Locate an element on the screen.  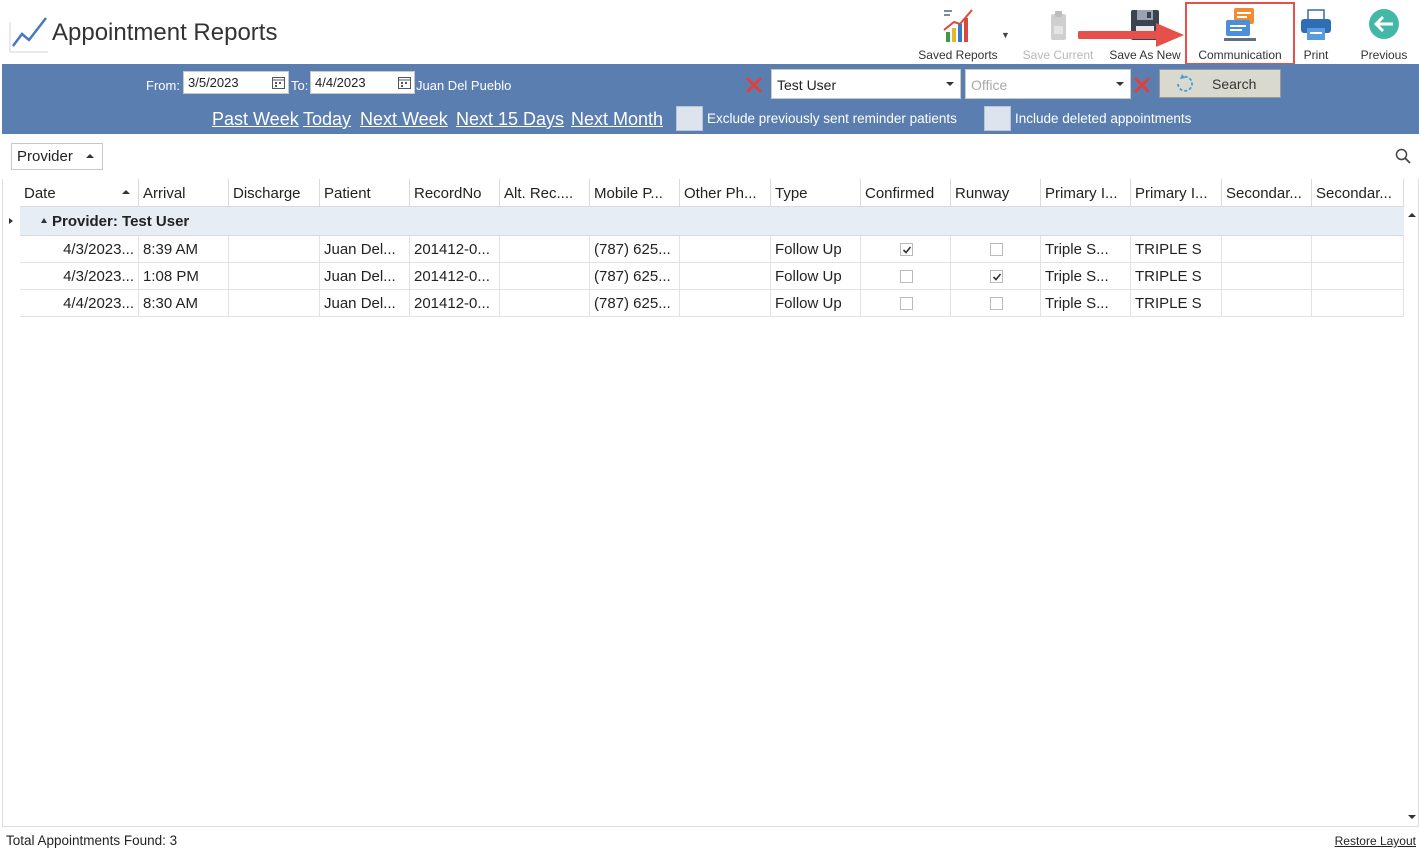
communication-label: Communication is located at coordinates (1240, 55).